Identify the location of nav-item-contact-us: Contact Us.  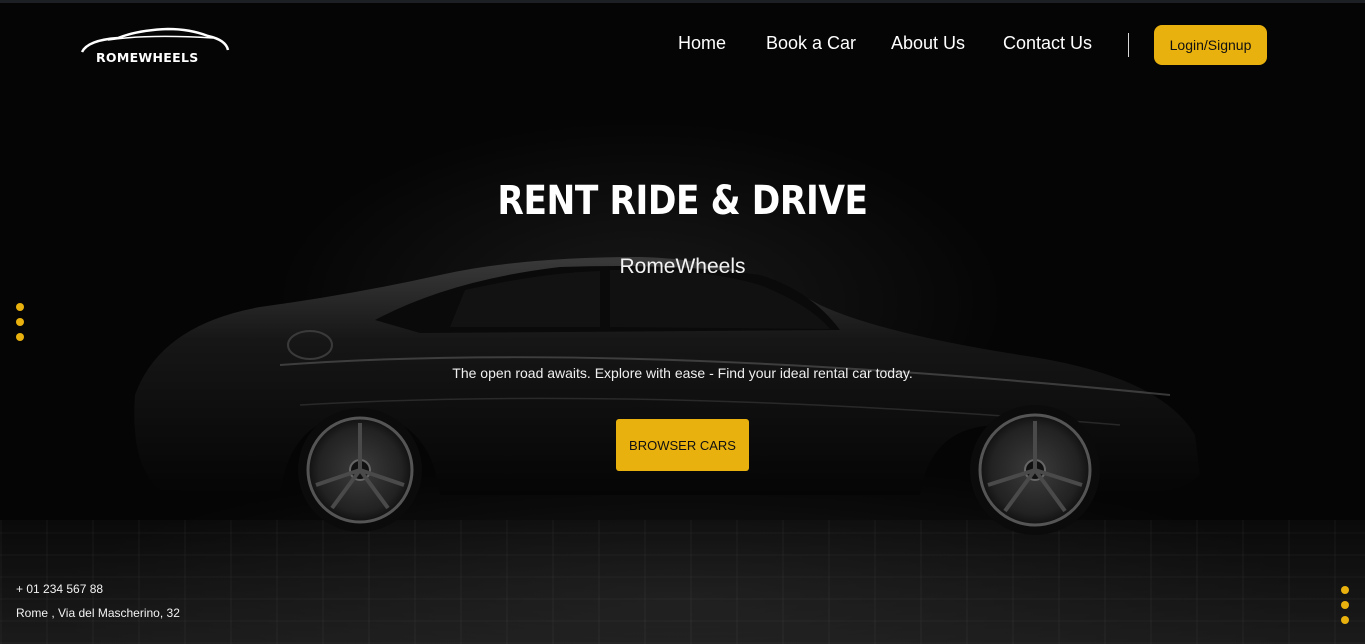
(1047, 43).